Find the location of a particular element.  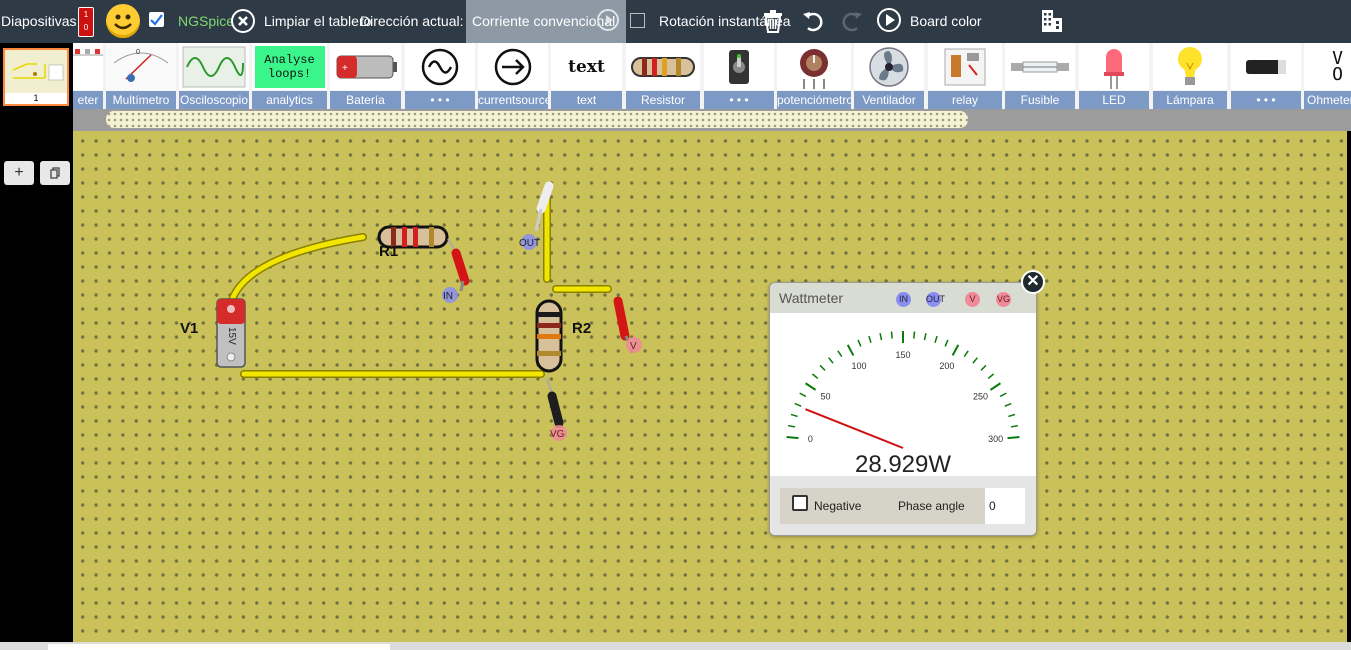

wattmeter-gauge: 0 50 100 150 200 250 300 is located at coordinates (903, 390).